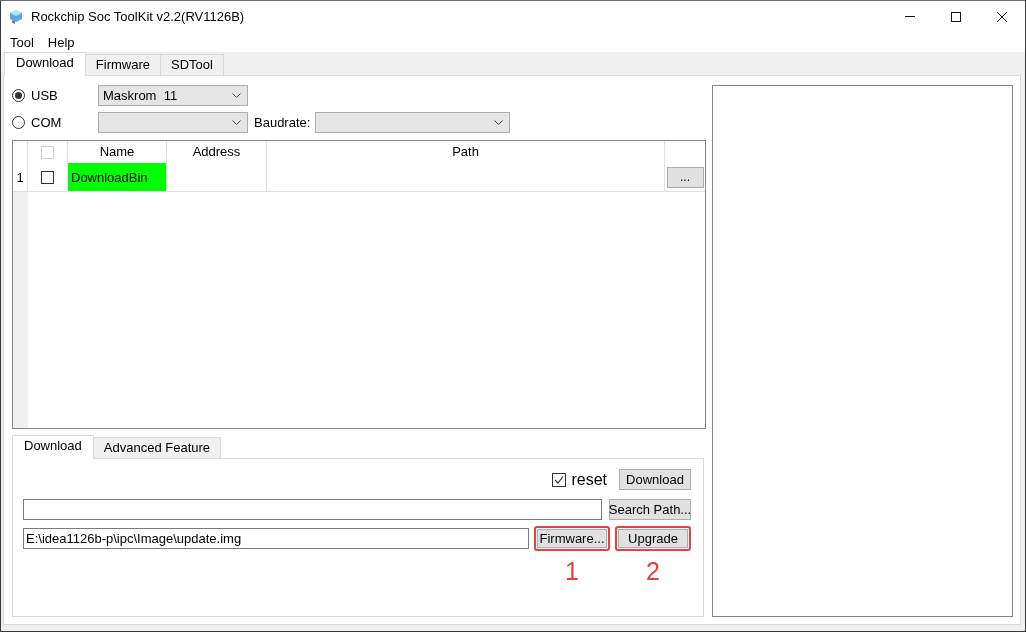 This screenshot has height=632, width=1026. What do you see at coordinates (117, 177) in the screenshot?
I see `table-cell: DownloadBin` at bounding box center [117, 177].